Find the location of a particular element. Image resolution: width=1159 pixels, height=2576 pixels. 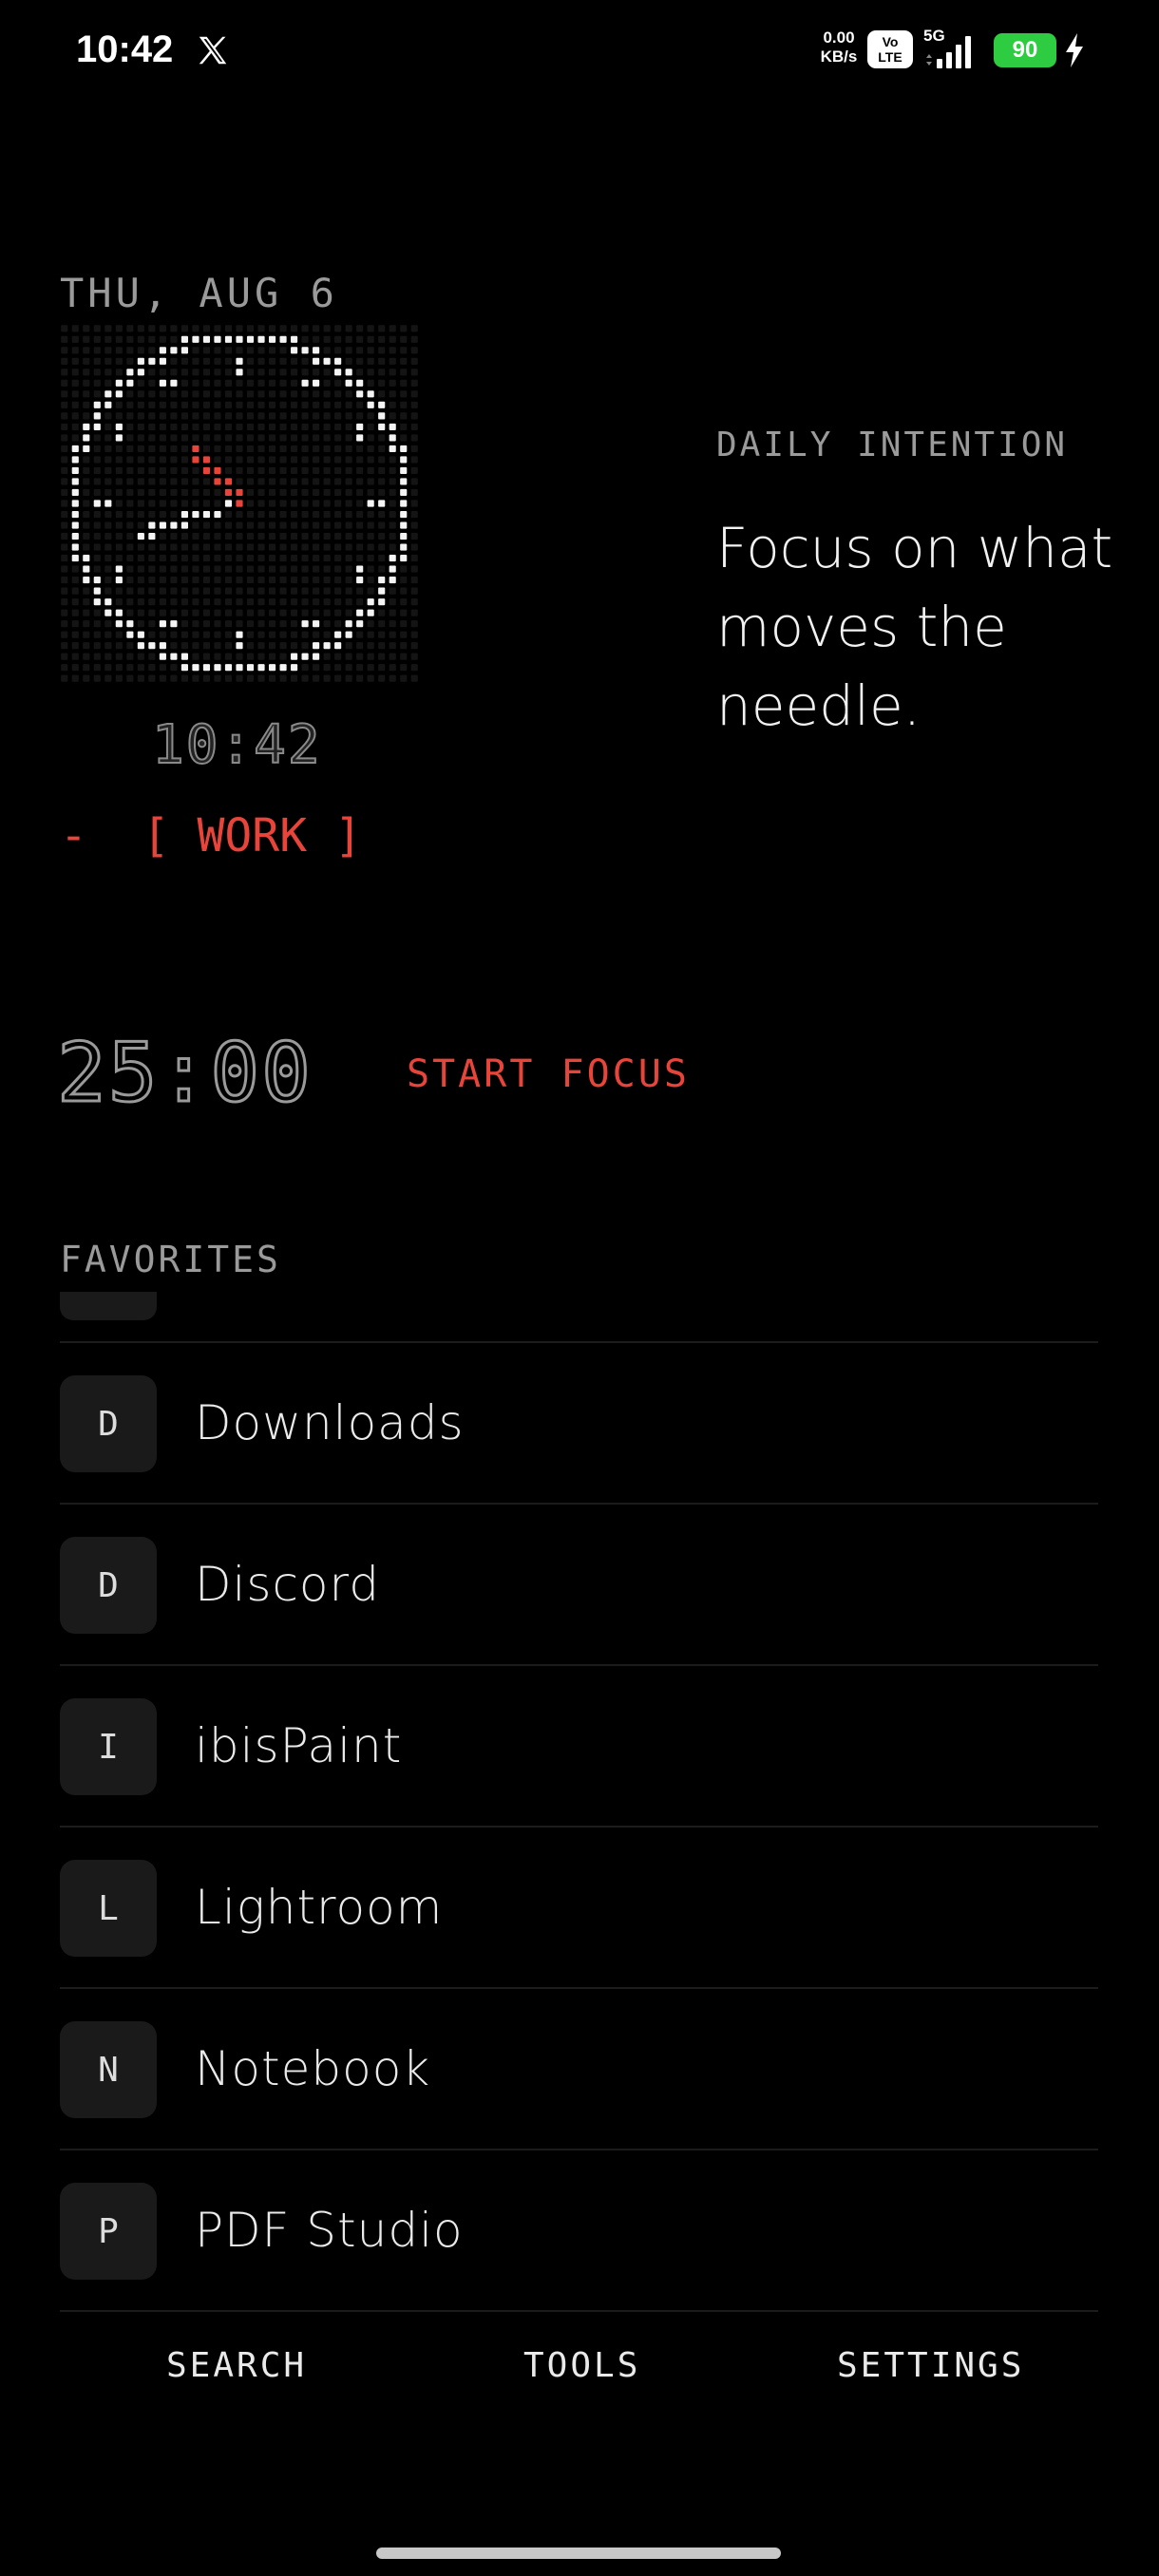

favorite-item: P PDF Studio is located at coordinates (579, 2230).